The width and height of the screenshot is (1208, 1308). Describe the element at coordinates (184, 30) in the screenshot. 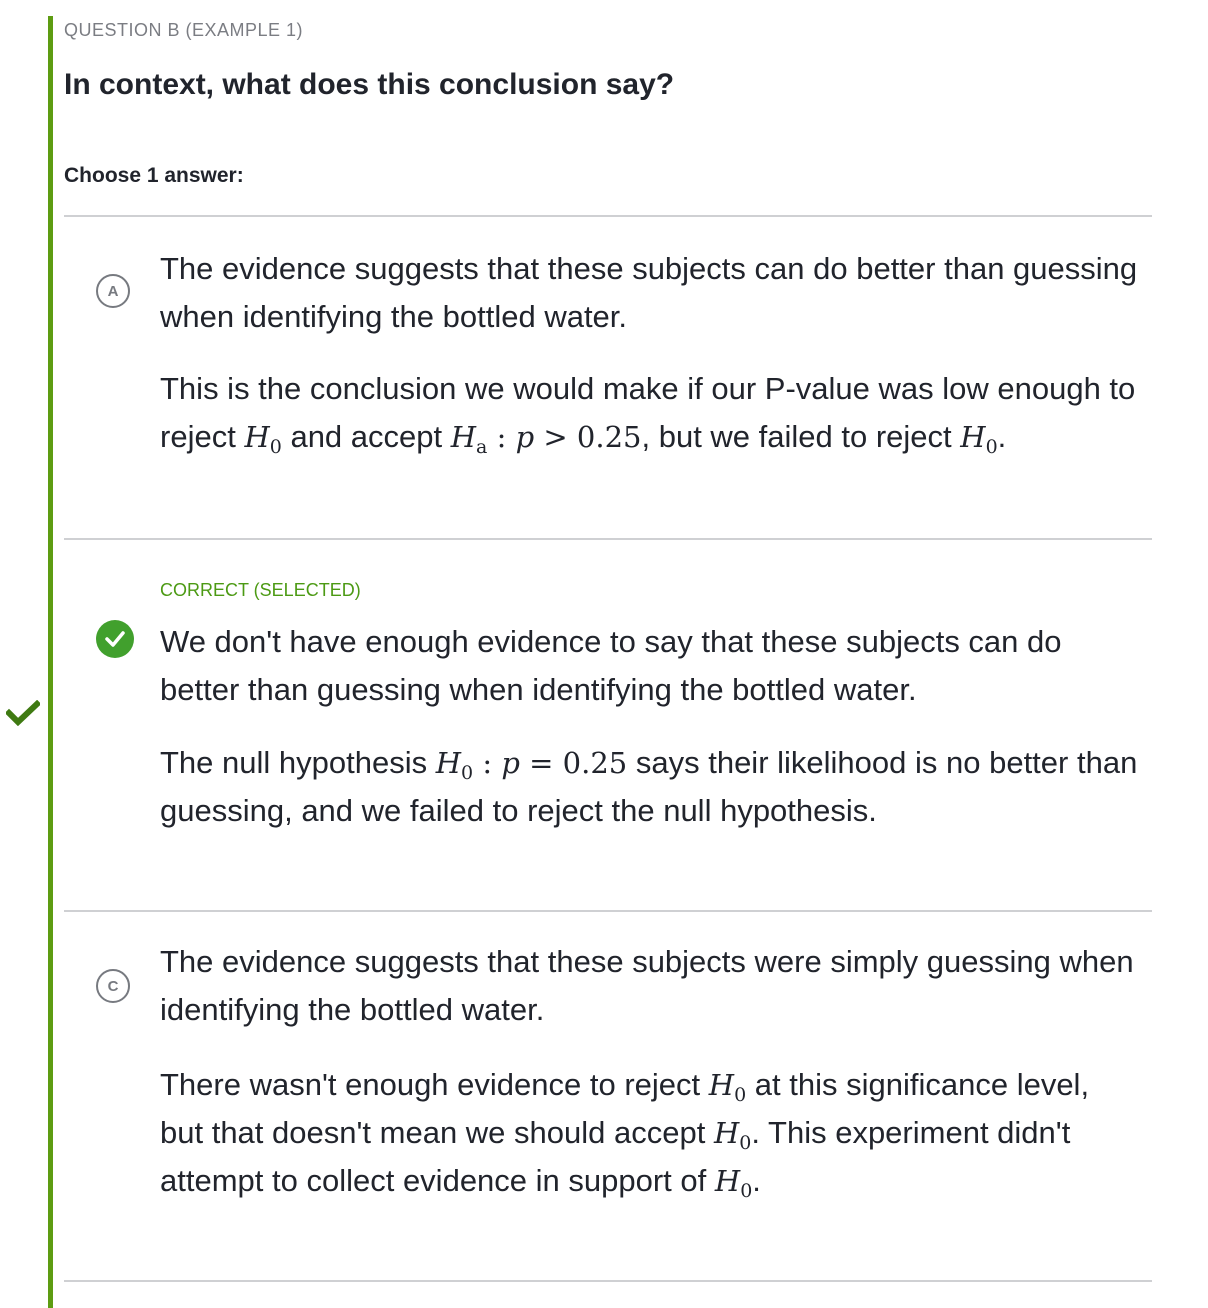

I see `question-eyebrow: QUESTION B (EXAMPLE 1)` at that location.